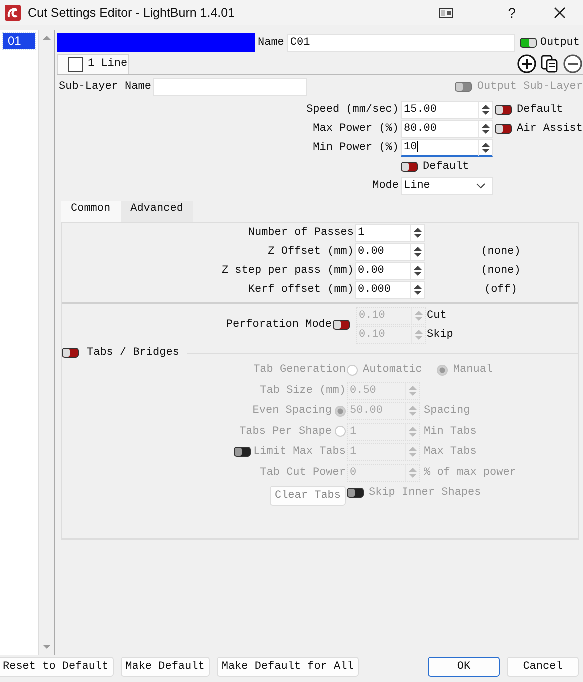 The width and height of the screenshot is (583, 682). What do you see at coordinates (157, 211) in the screenshot?
I see `settings-tab: Advanced` at bounding box center [157, 211].